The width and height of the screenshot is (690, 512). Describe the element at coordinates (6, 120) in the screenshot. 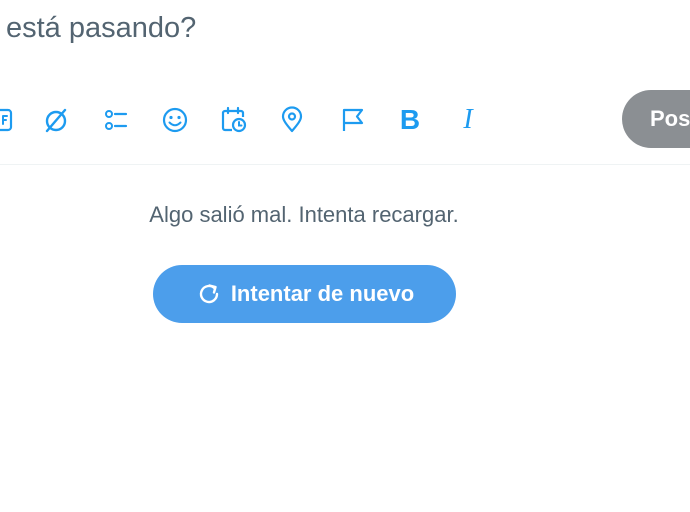

I see `gif-icon` at that location.